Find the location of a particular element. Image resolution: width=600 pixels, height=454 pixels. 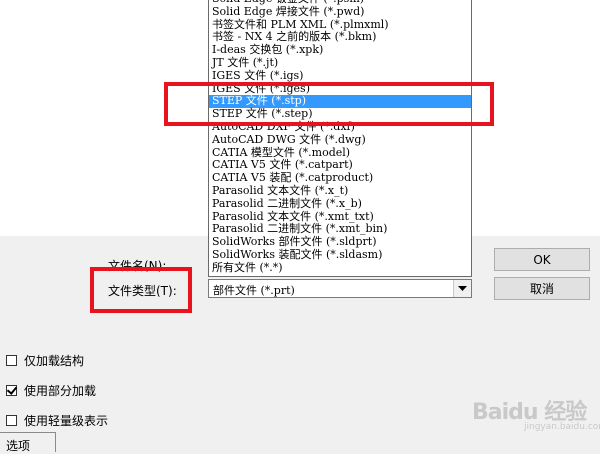

filetype-label: 文件类型(T): is located at coordinates (142, 291).